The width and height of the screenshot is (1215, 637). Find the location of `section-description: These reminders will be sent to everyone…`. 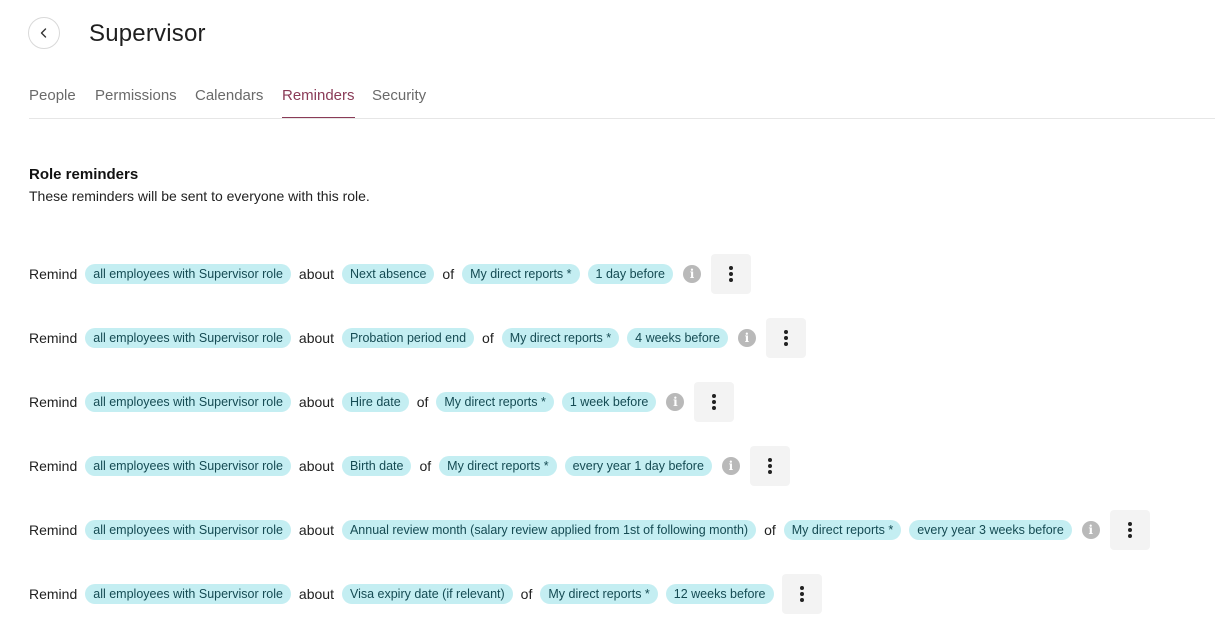

section-description: These reminders will be sent to everyone… is located at coordinates (199, 196).